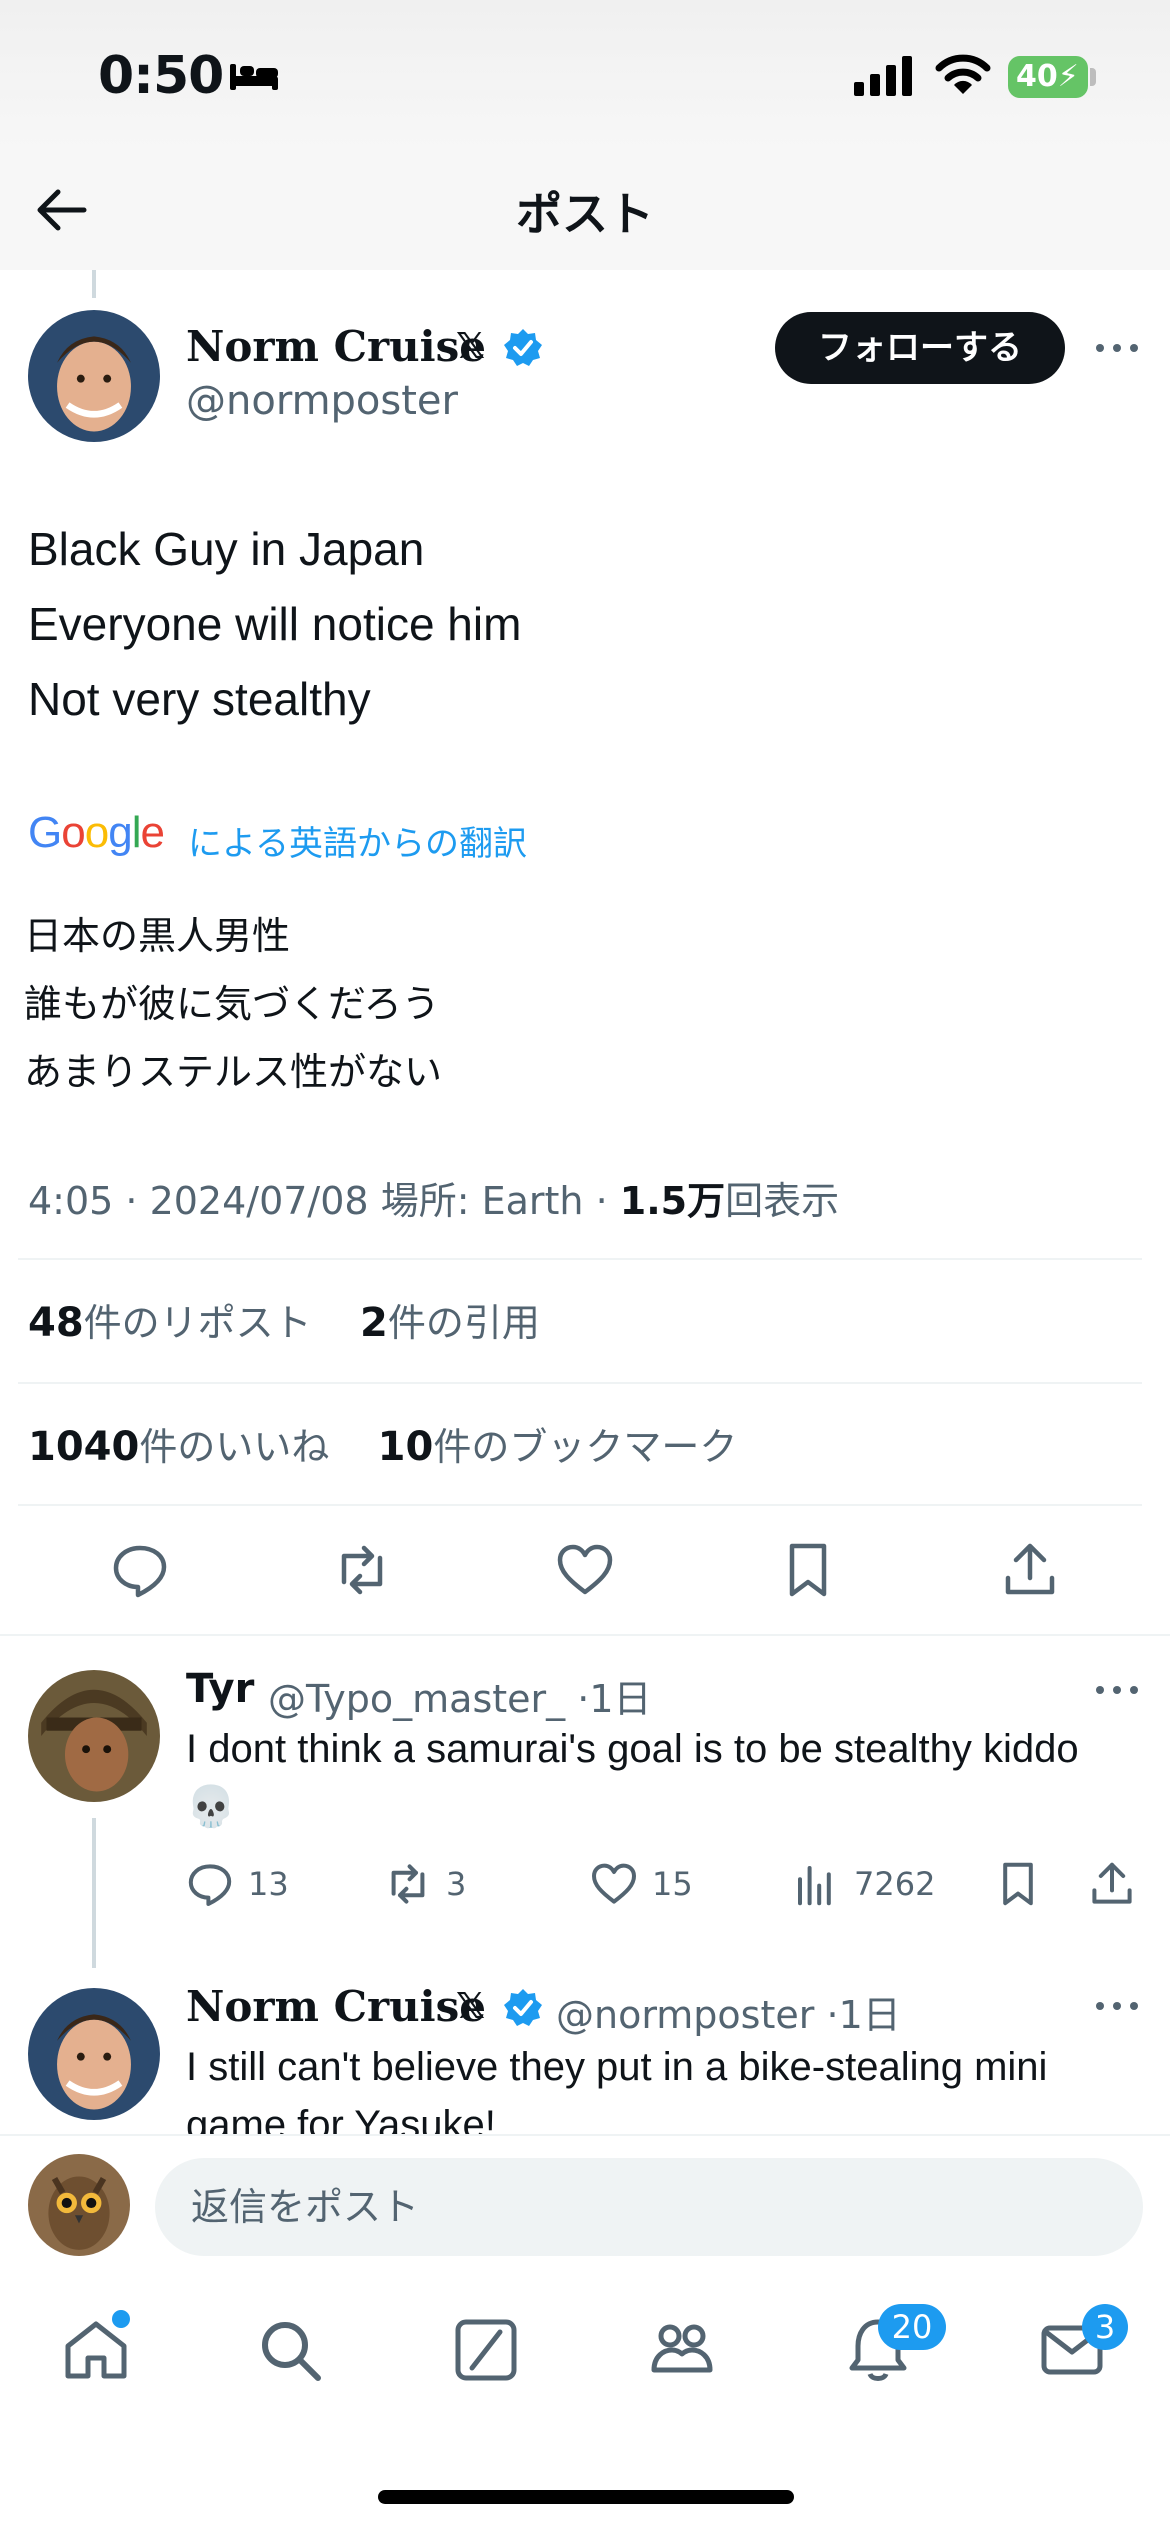 The image size is (1170, 2532). I want to click on cellular-signal-icon, so click(883, 76).